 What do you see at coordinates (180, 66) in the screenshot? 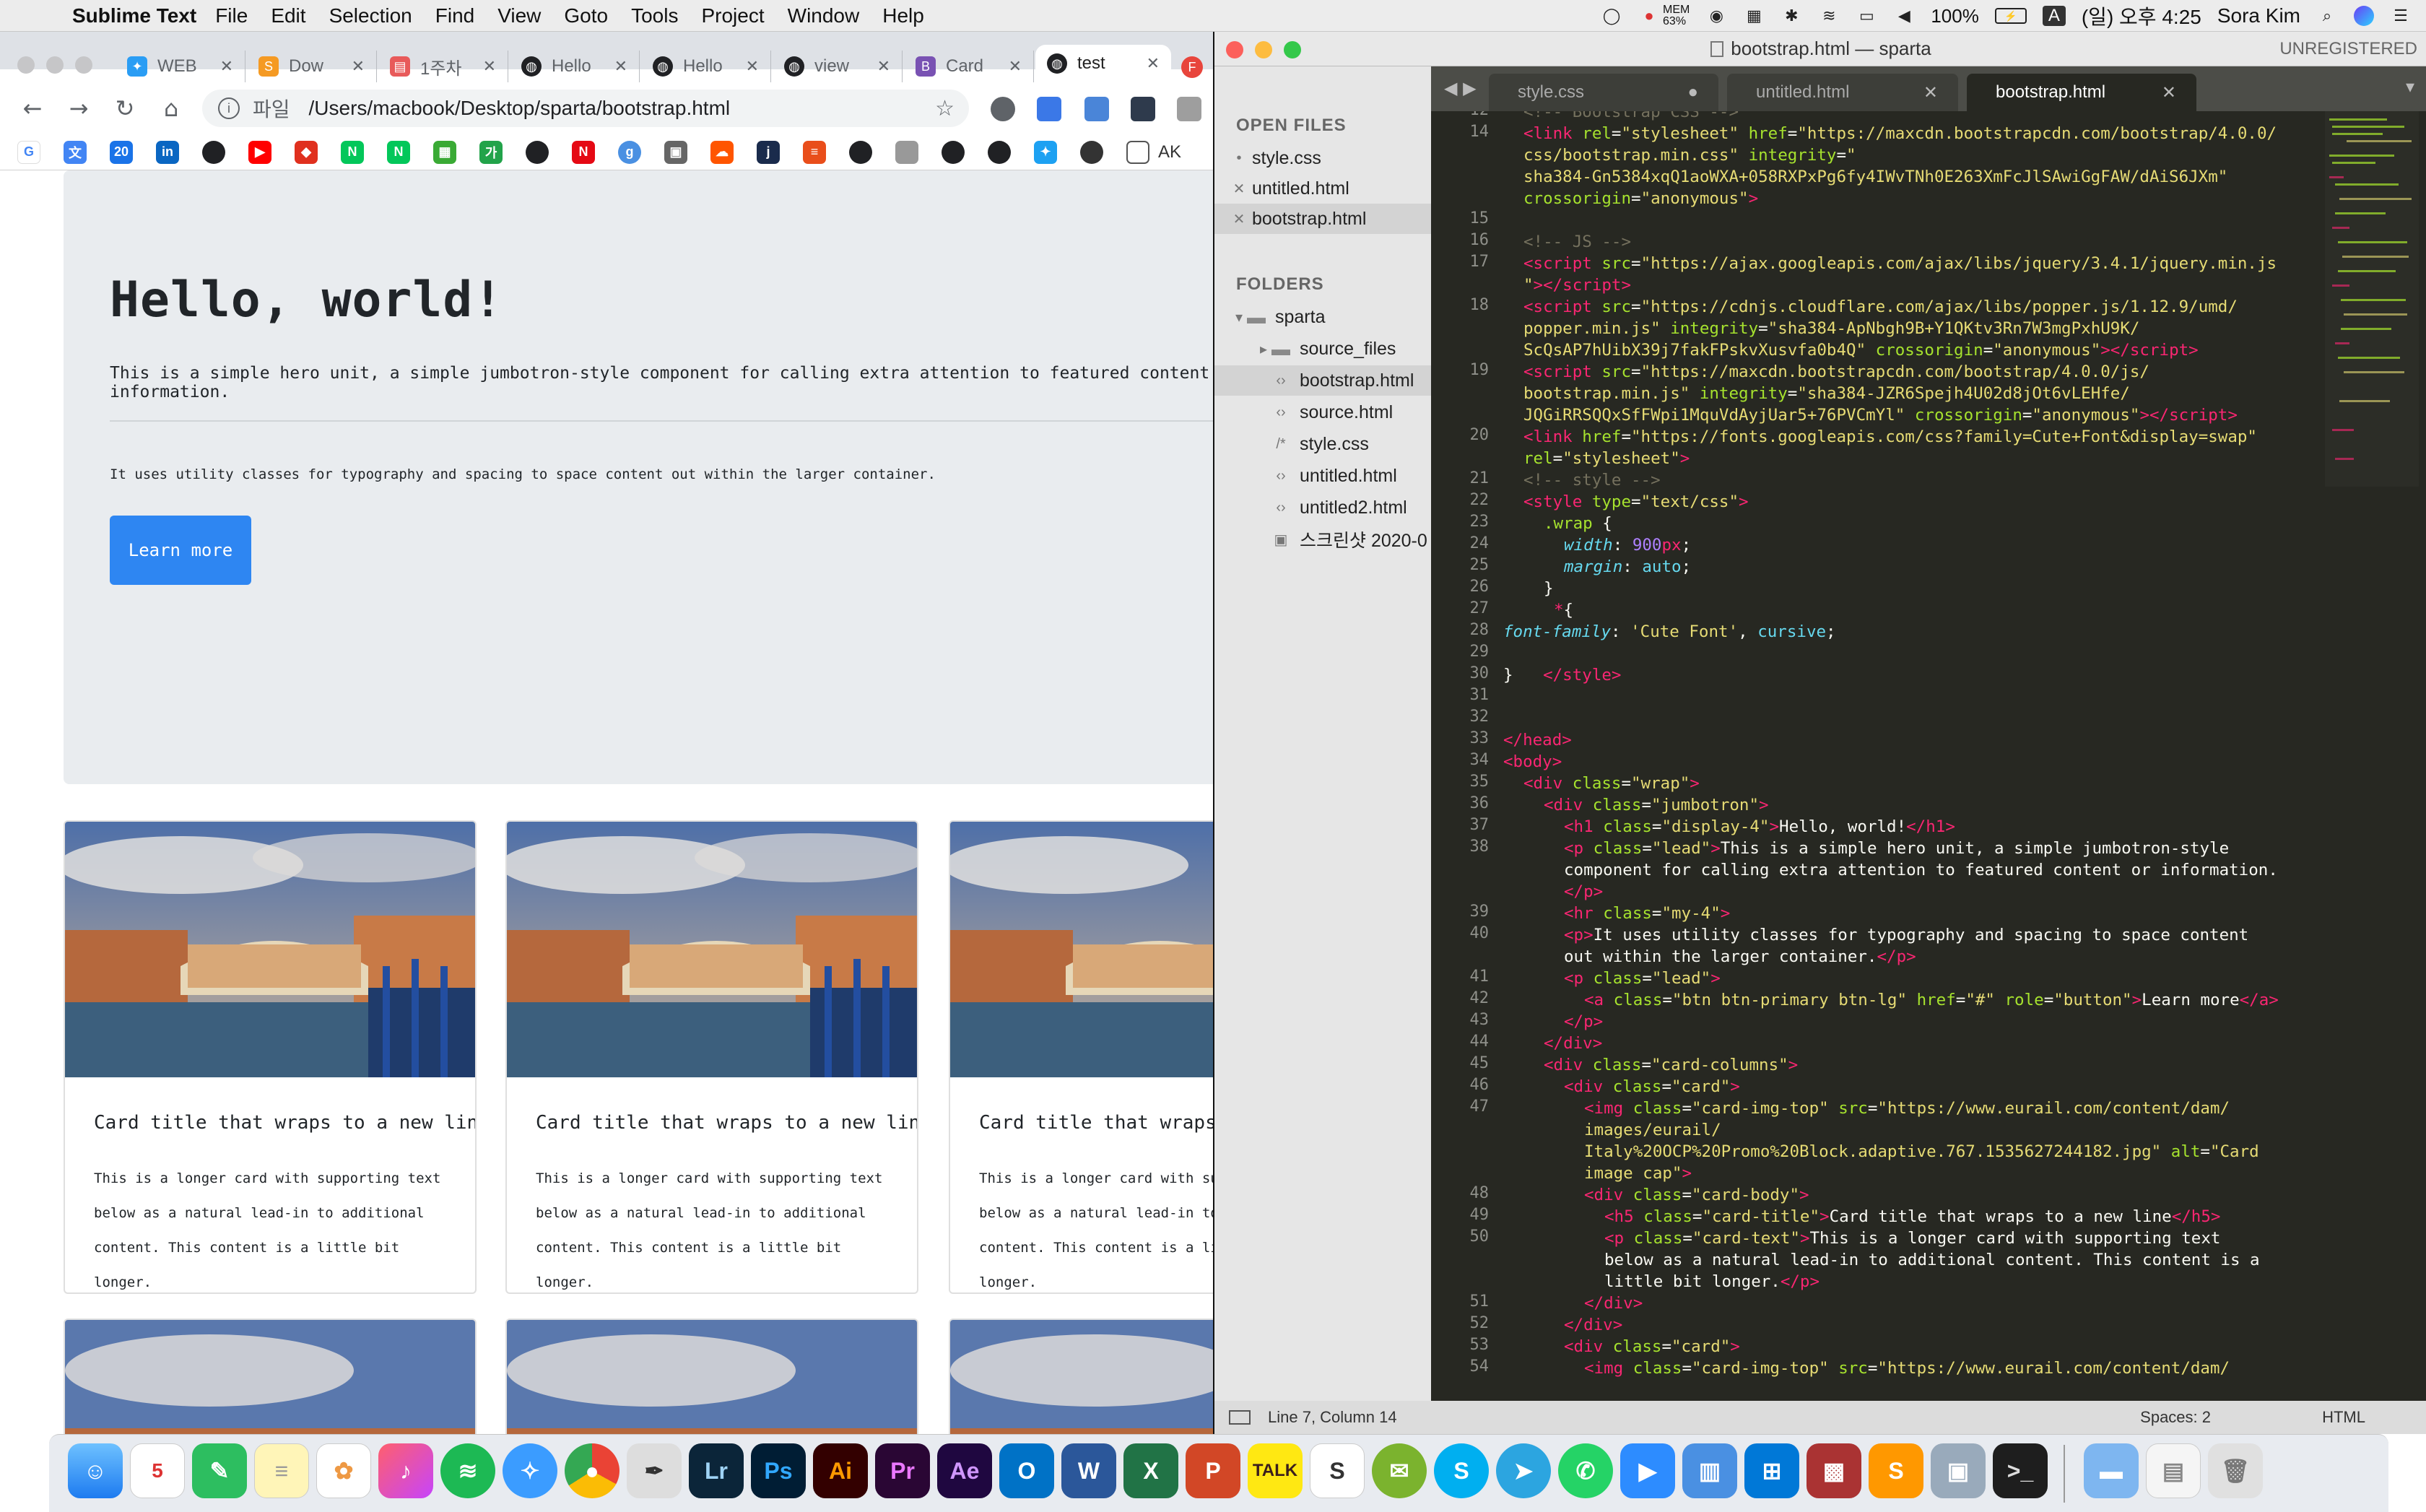
I see `tab-web: ✦ WEB ✕` at bounding box center [180, 66].